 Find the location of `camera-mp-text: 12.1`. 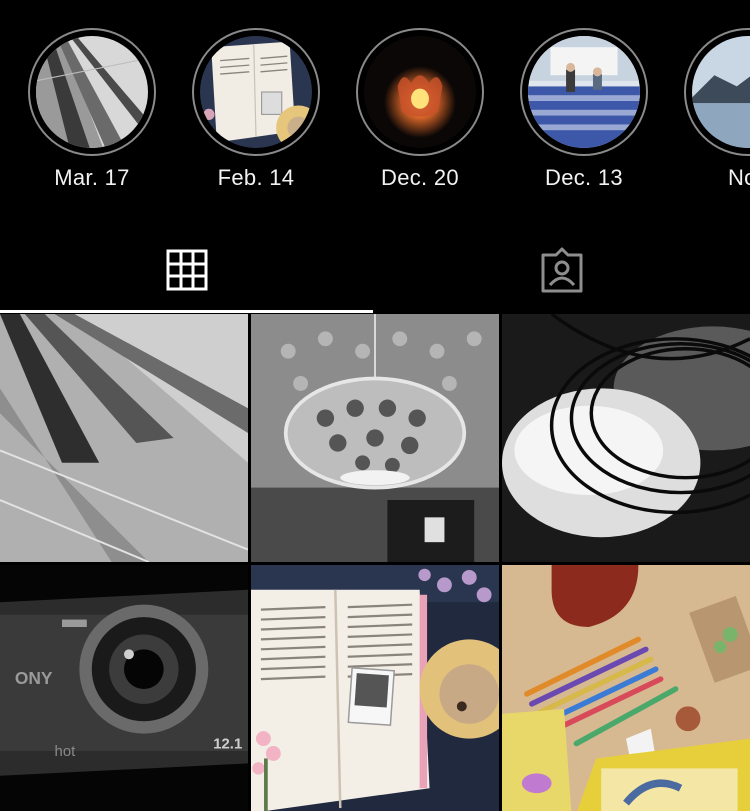

camera-mp-text: 12.1 is located at coordinates (227, 745).